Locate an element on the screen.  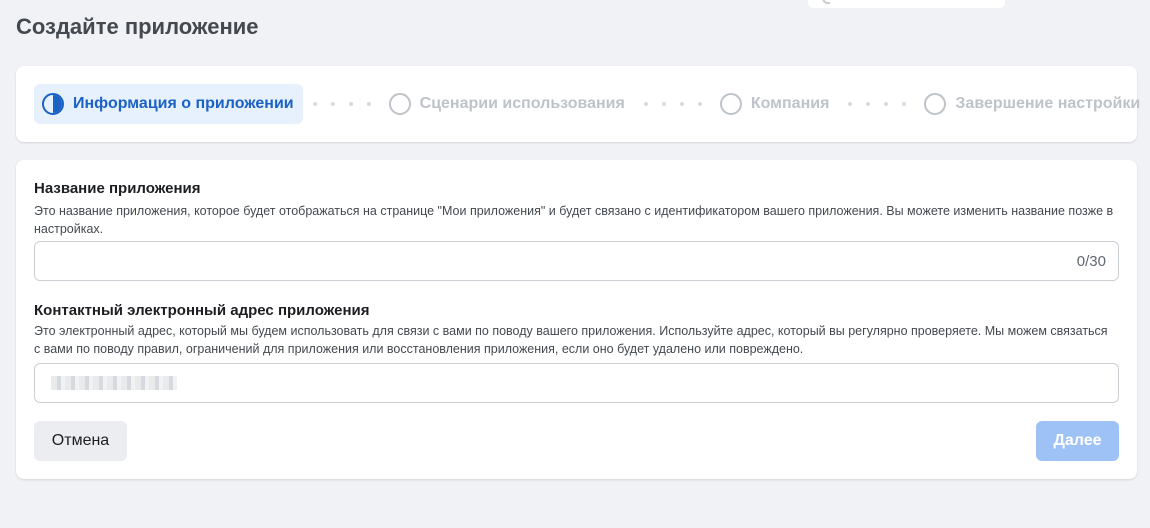
search-icon is located at coordinates (826, 2).